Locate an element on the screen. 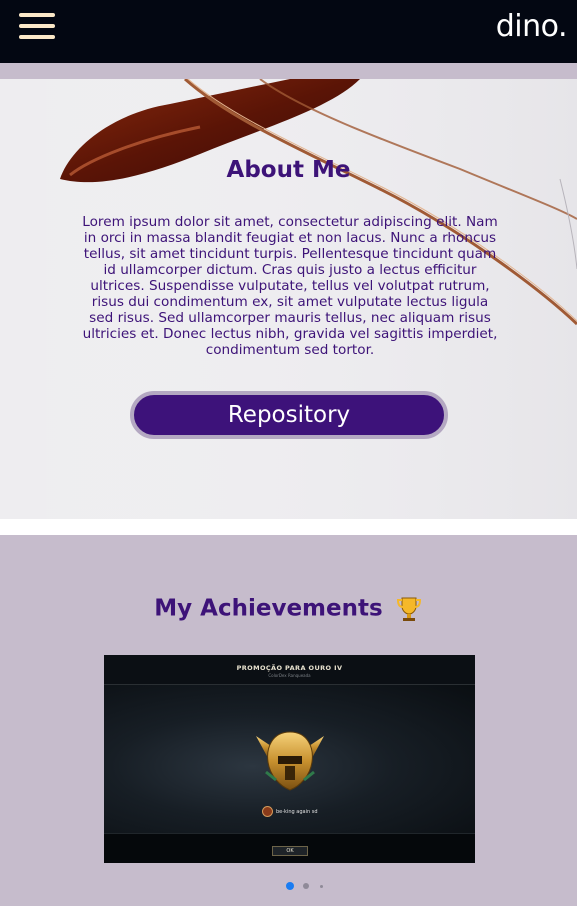 Image resolution: width=577 pixels, height=906 pixels. hamburger-menu-icon is located at coordinates (37, 26).